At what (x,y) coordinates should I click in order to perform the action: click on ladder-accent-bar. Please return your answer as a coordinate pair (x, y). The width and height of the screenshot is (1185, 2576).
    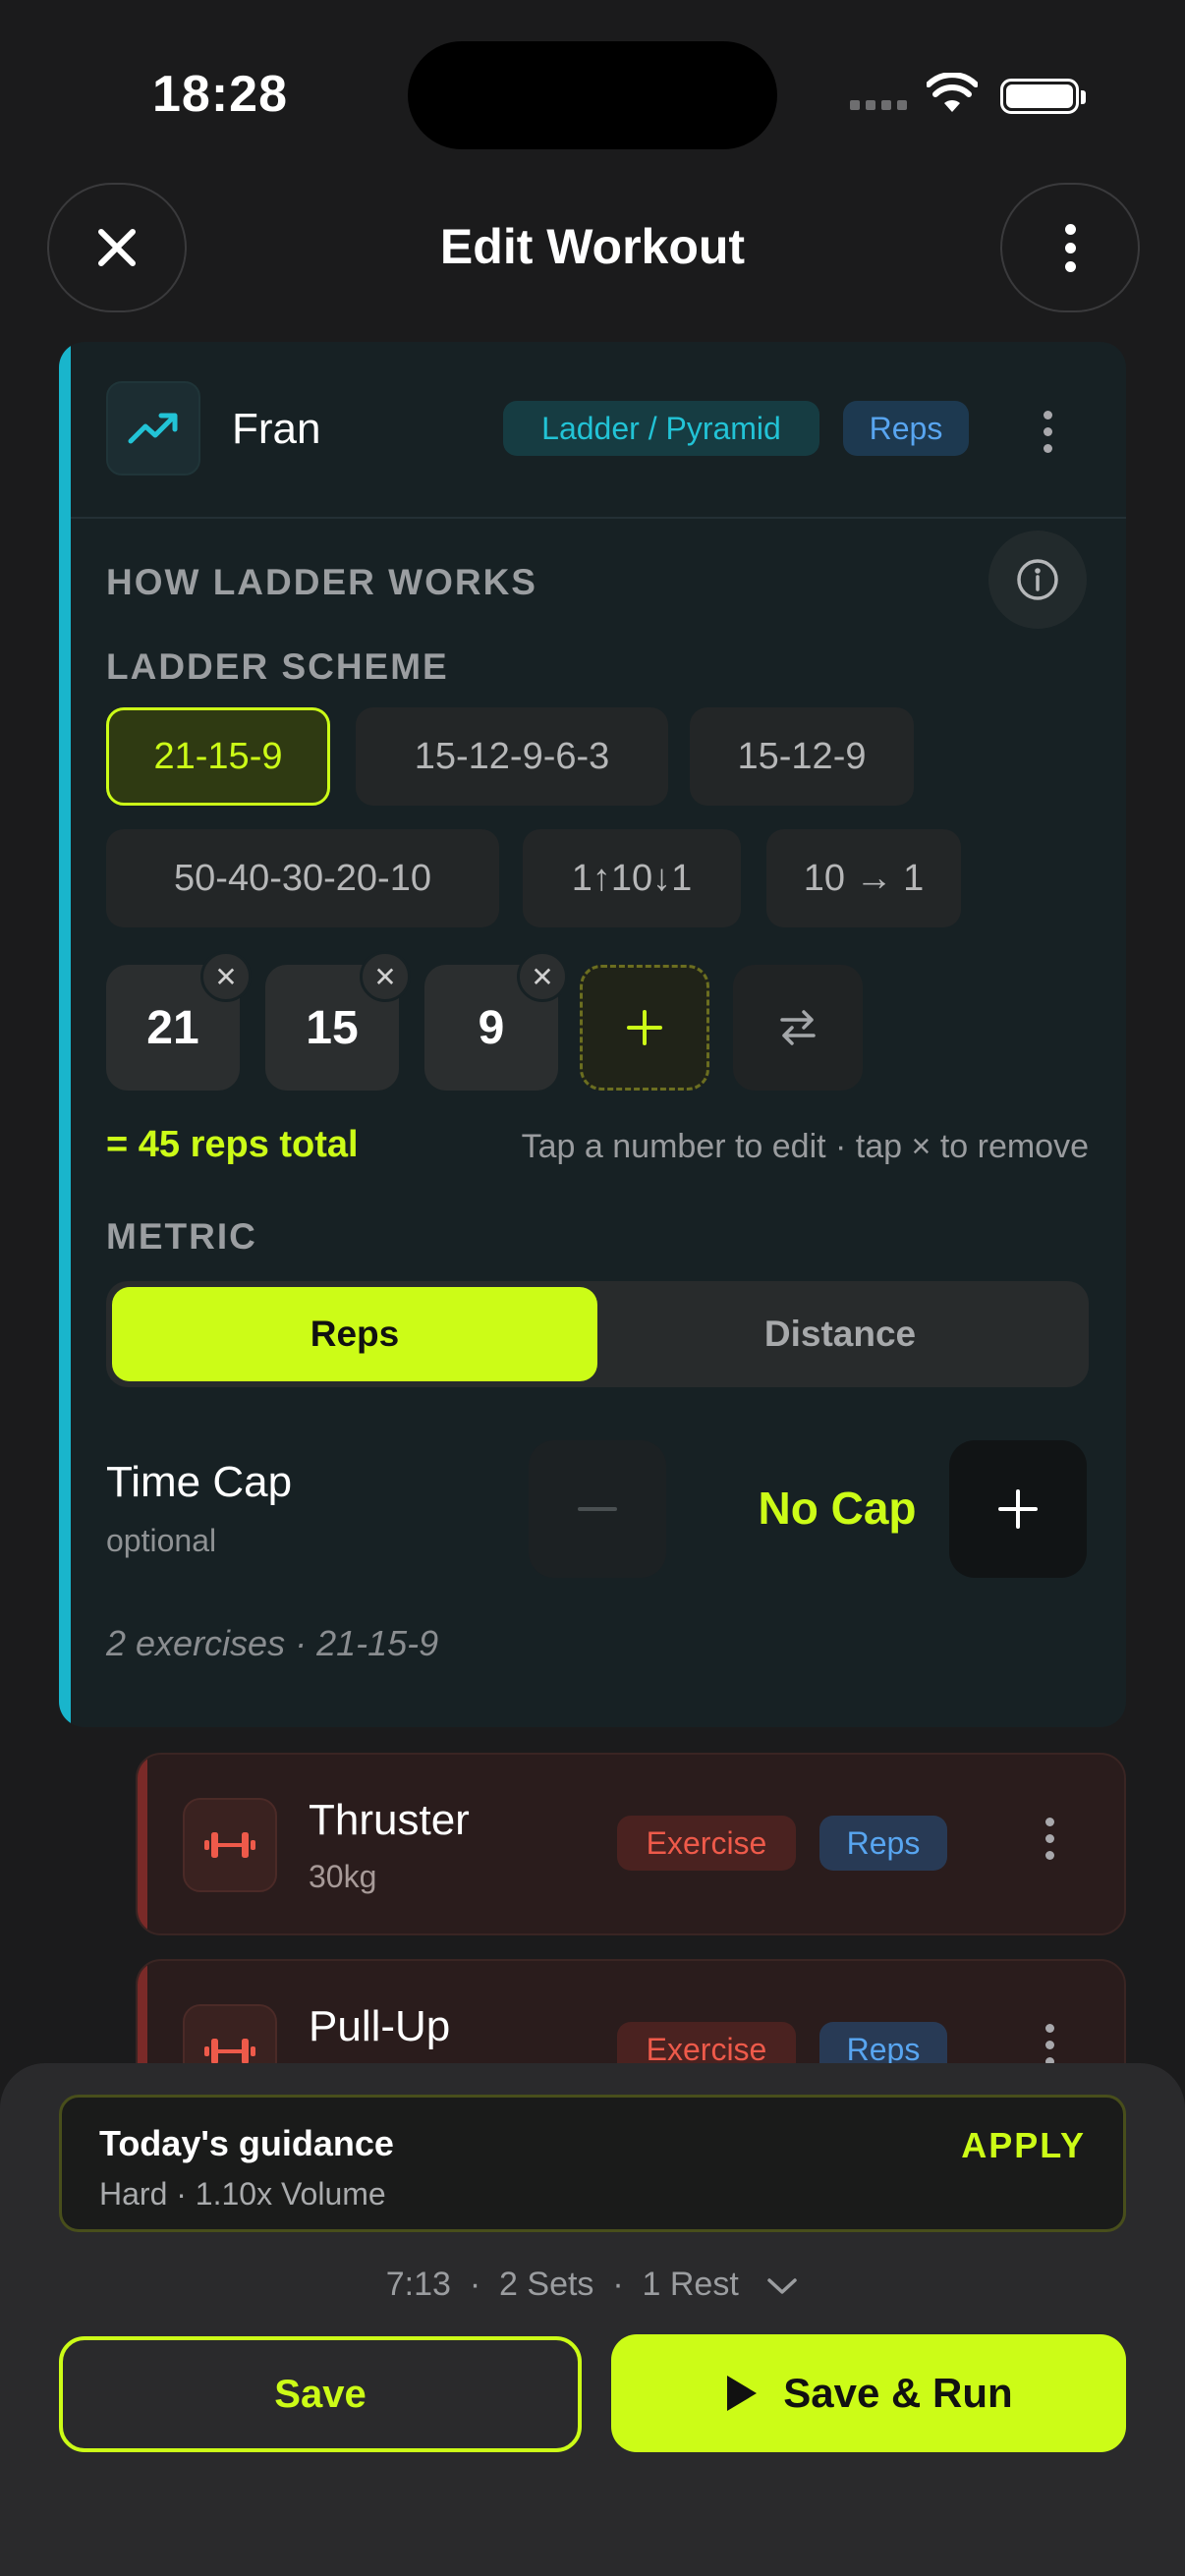
    Looking at the image, I should click on (65, 1034).